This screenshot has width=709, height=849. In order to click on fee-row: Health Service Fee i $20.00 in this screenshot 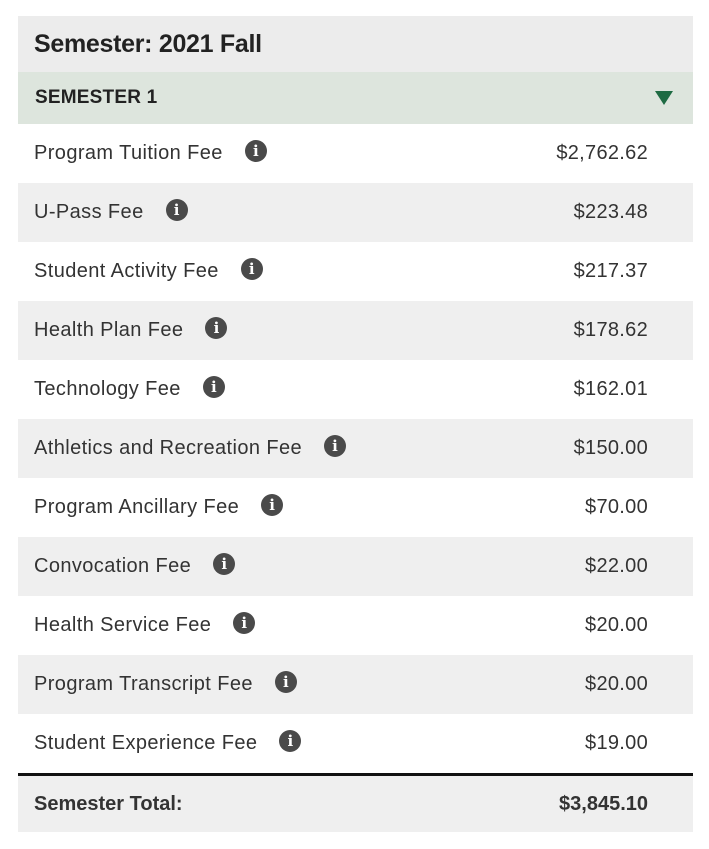, I will do `click(355, 625)`.